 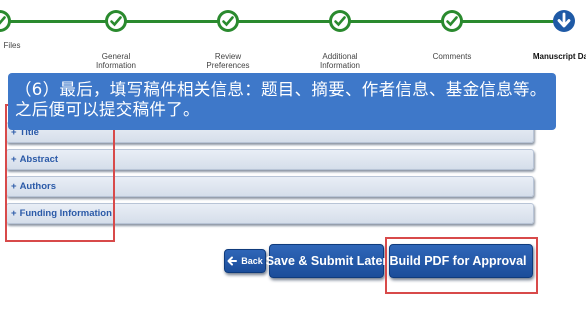 What do you see at coordinates (461, 265) in the screenshot?
I see `highlight-box-build-pdf` at bounding box center [461, 265].